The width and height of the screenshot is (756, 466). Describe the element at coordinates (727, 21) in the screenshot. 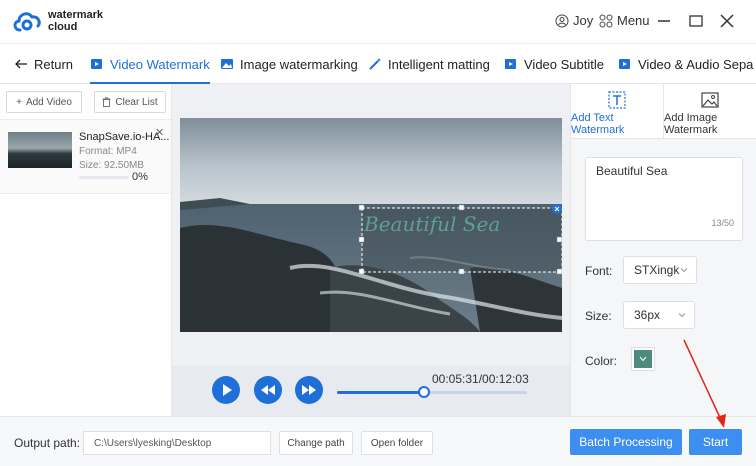

I see `close-icon` at that location.